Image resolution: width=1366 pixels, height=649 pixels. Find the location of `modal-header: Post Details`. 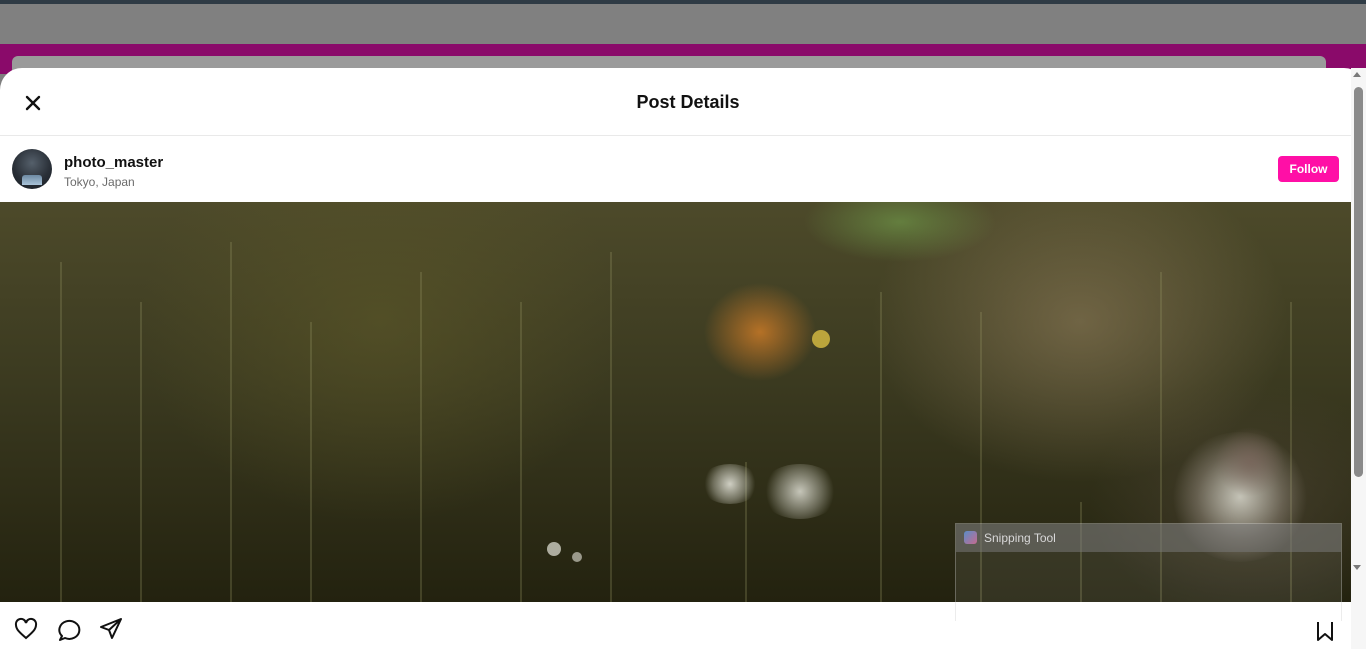

modal-header: Post Details is located at coordinates (683, 102).